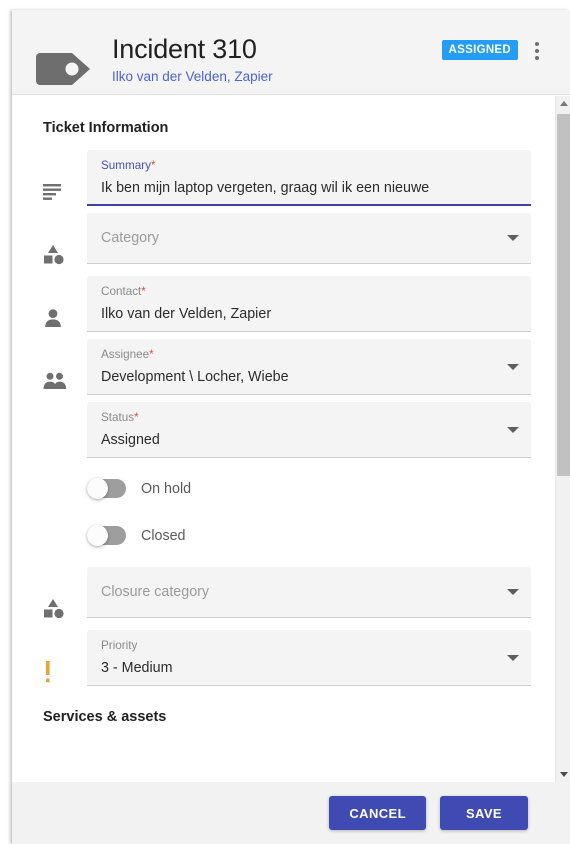  What do you see at coordinates (309, 238) in the screenshot?
I see `category-select: Category` at bounding box center [309, 238].